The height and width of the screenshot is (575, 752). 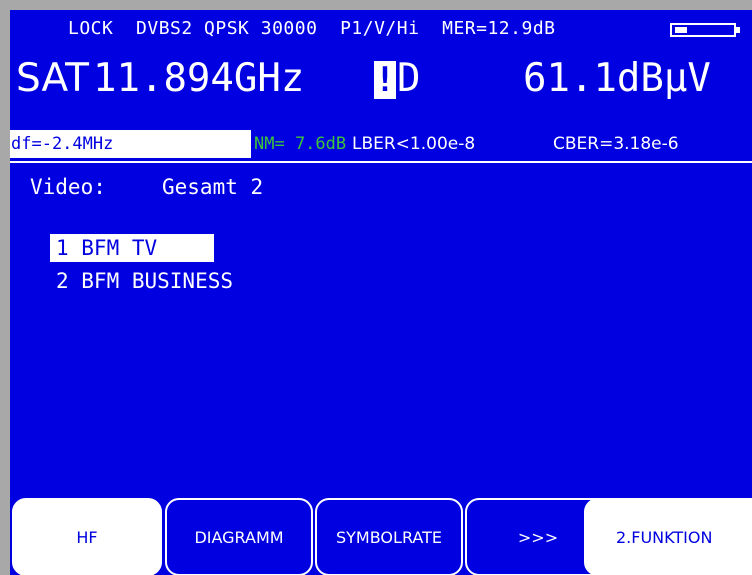 What do you see at coordinates (385, 80) in the screenshot?
I see `lock-indicator: !` at bounding box center [385, 80].